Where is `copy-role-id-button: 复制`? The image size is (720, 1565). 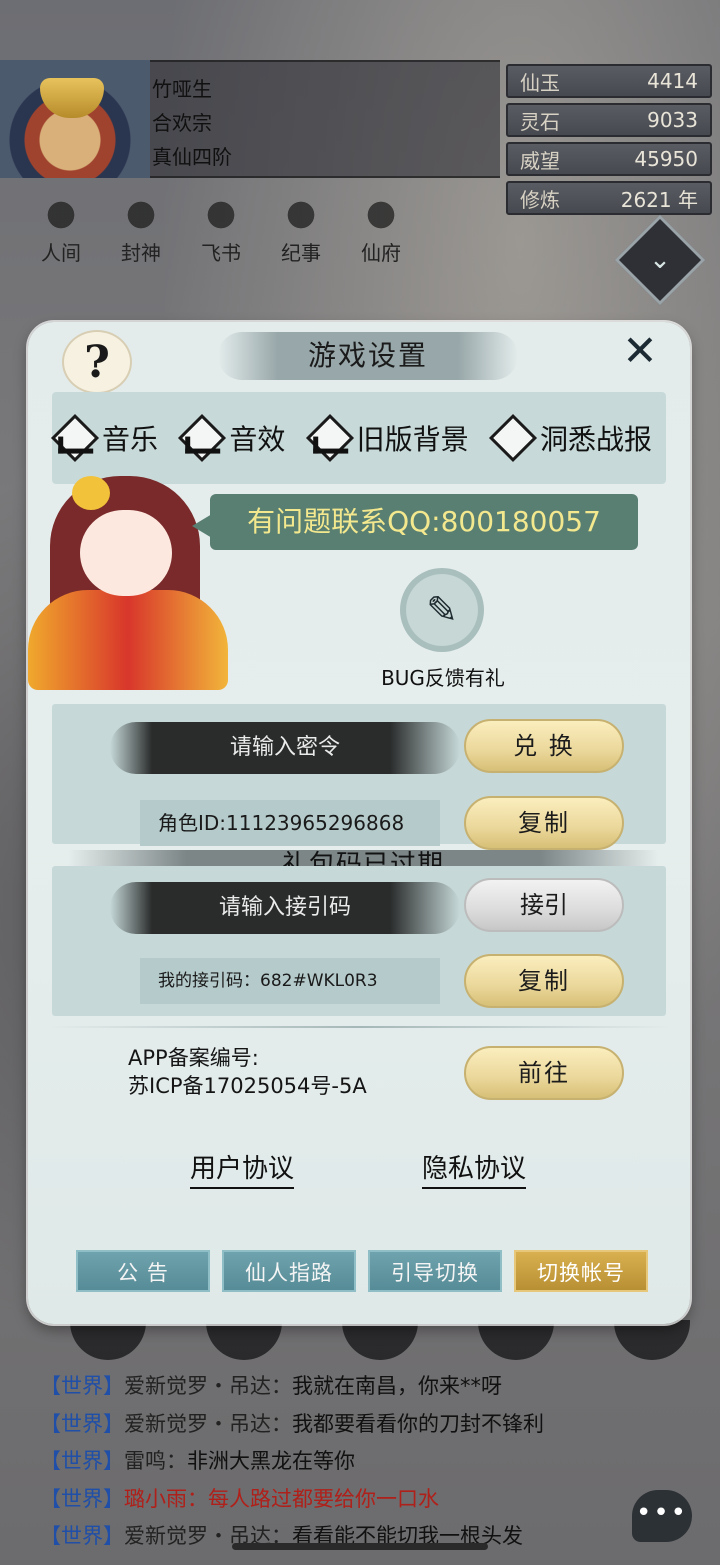
copy-role-id-button: 复制 is located at coordinates (544, 823).